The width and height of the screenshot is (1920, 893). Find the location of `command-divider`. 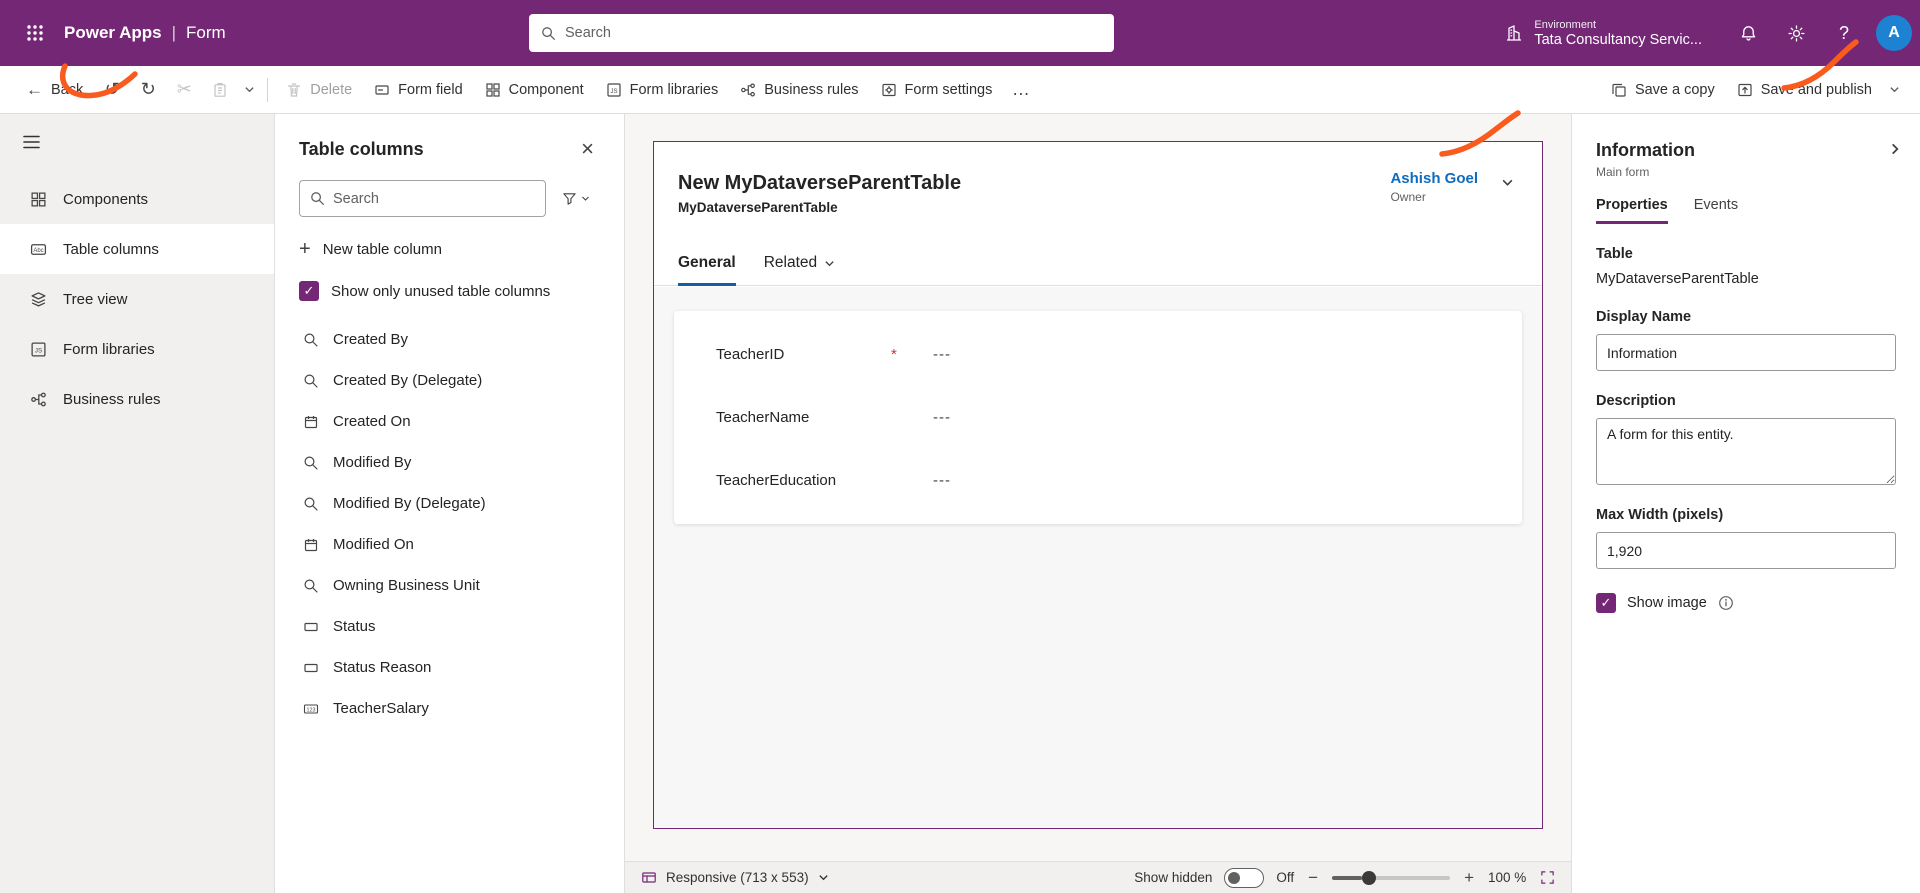

command-divider is located at coordinates (268, 89).